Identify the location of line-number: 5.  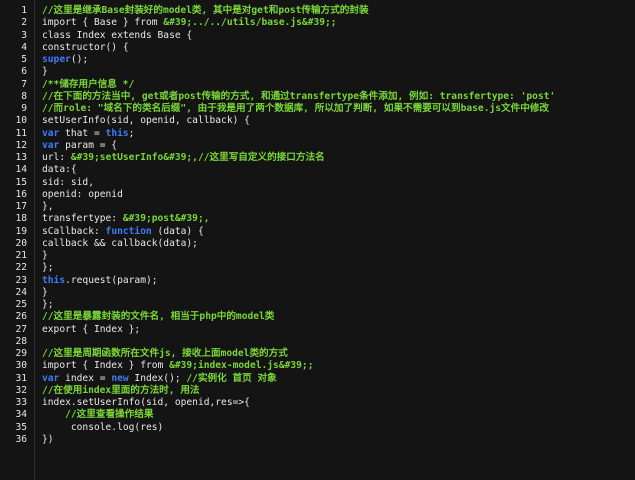
(24, 59).